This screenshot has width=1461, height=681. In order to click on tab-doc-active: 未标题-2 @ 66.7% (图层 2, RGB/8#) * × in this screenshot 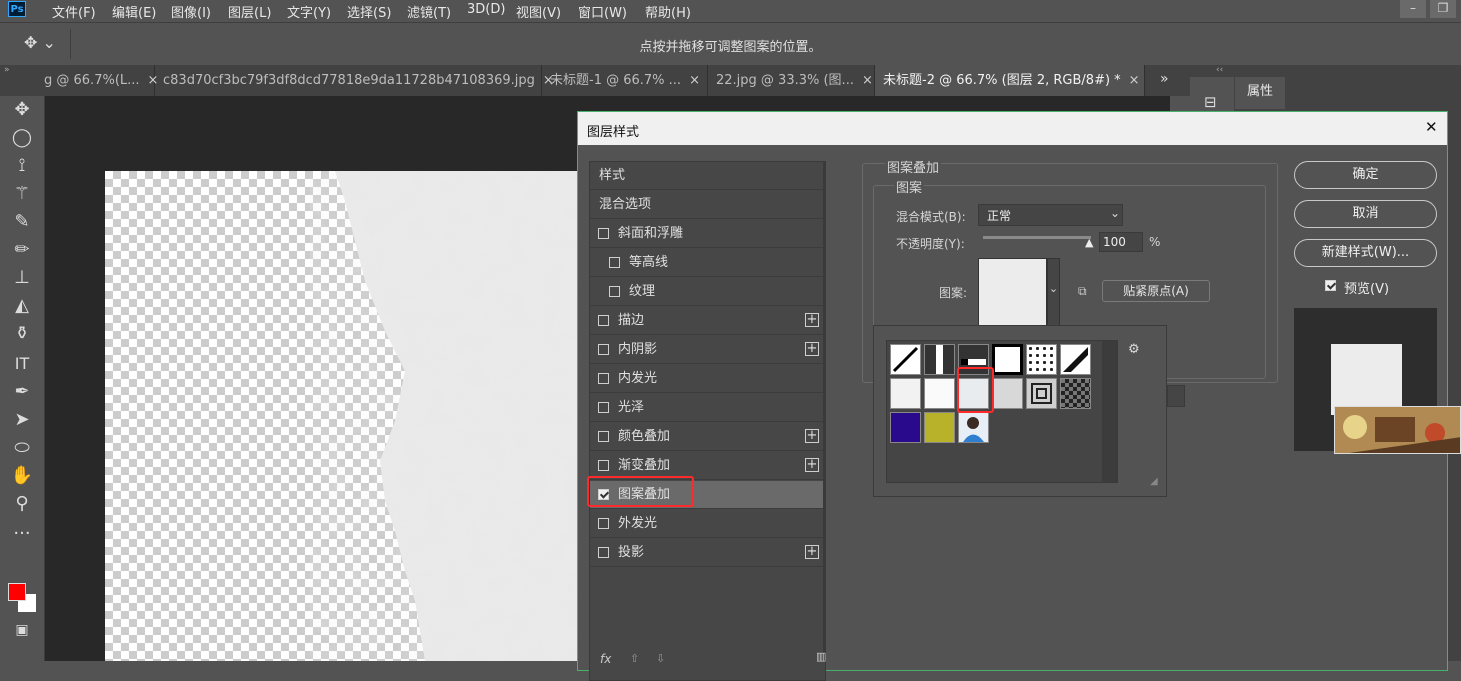, I will do `click(1010, 80)`.